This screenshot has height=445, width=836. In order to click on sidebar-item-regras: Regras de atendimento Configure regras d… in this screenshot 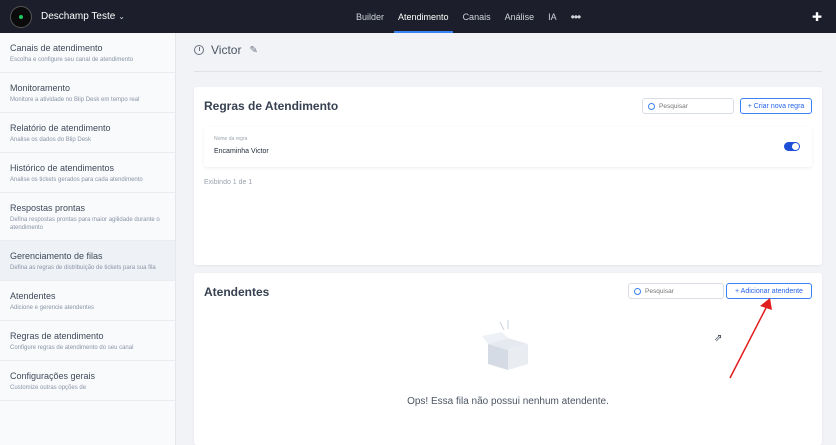, I will do `click(87, 341)`.